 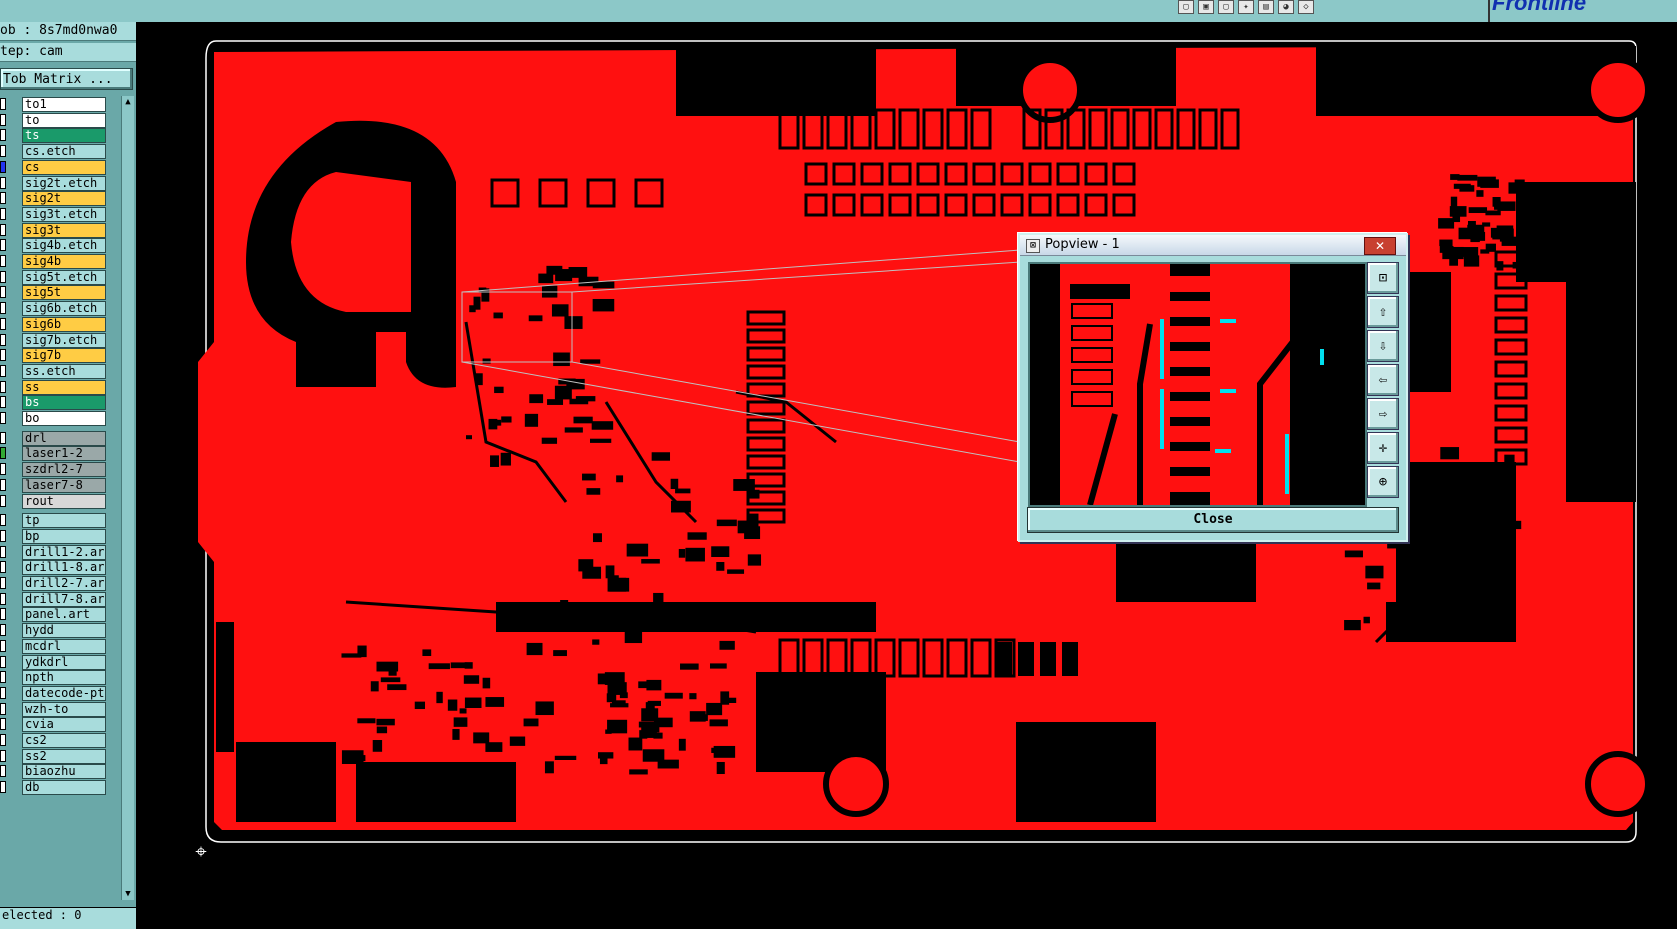 What do you see at coordinates (64, 418) in the screenshot?
I see `layer-name: bo` at bounding box center [64, 418].